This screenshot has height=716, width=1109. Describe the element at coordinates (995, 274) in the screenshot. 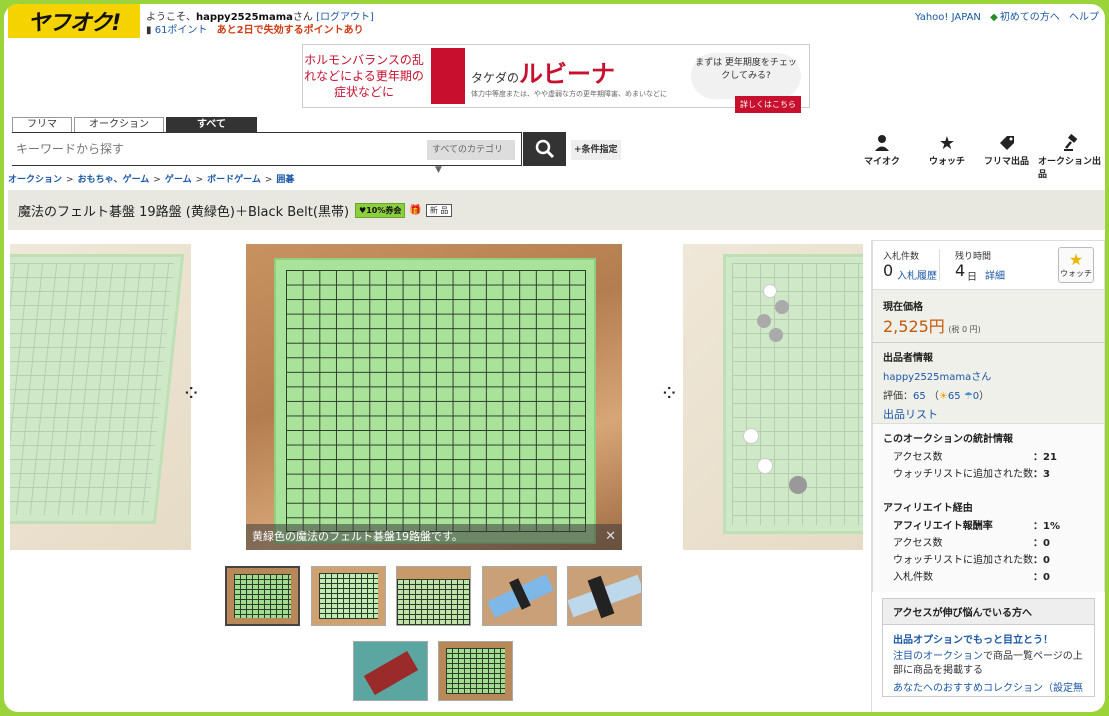

I see `details-link: 詳細` at that location.